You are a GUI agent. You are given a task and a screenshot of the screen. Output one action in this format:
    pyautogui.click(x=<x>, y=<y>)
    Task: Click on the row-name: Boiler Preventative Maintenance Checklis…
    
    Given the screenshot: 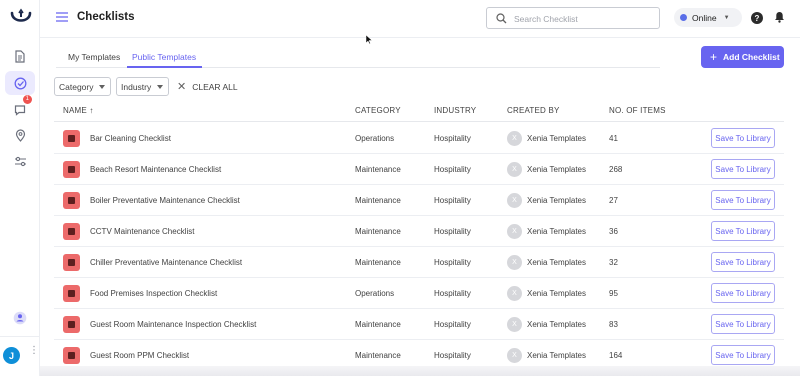 What is the action you would take?
    pyautogui.click(x=165, y=200)
    